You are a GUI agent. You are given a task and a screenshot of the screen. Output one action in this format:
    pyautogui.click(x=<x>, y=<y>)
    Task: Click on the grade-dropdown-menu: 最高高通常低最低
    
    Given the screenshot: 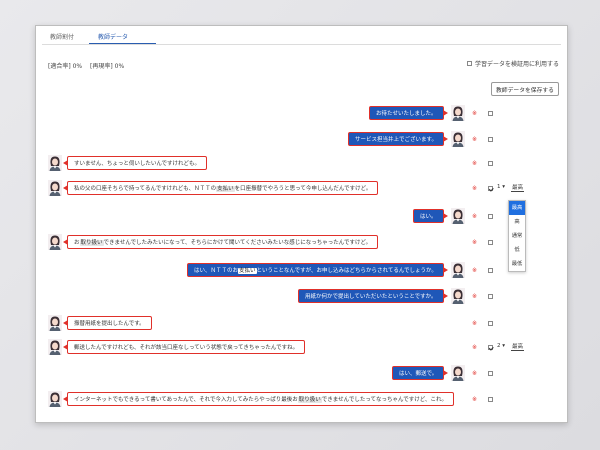 What is the action you would take?
    pyautogui.click(x=517, y=236)
    